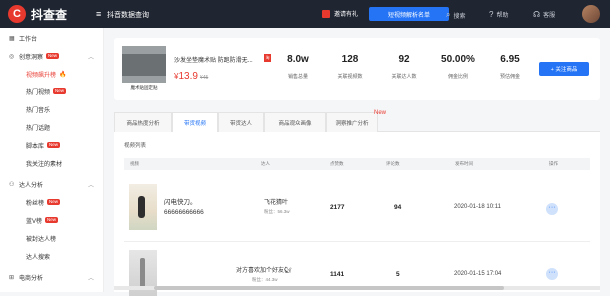  I want to click on menu-icon: ≡, so click(98, 14).